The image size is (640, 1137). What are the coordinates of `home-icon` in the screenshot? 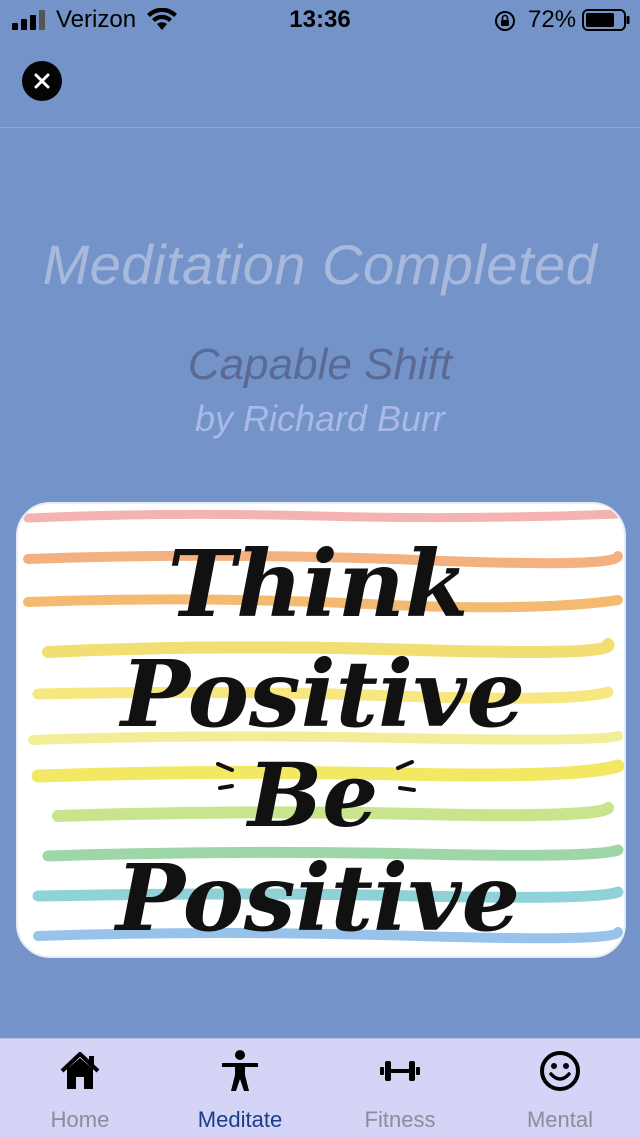 It's located at (80, 1070).